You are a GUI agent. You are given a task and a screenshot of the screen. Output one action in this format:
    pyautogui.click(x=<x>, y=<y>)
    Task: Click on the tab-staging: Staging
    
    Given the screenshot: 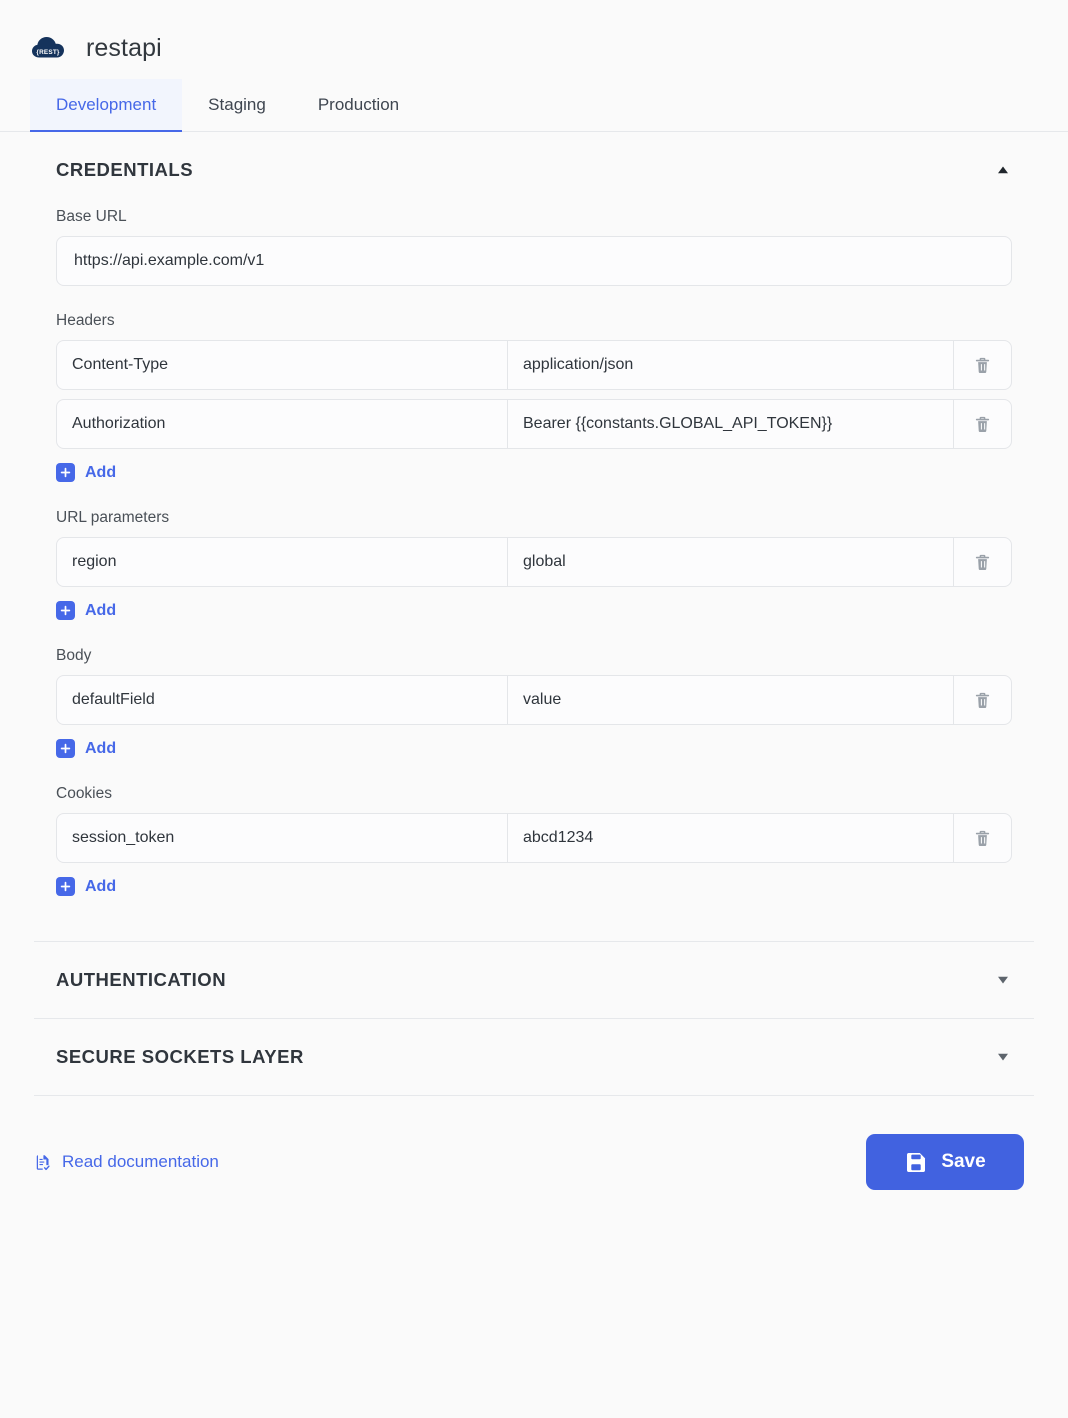 What is the action you would take?
    pyautogui.click(x=237, y=105)
    